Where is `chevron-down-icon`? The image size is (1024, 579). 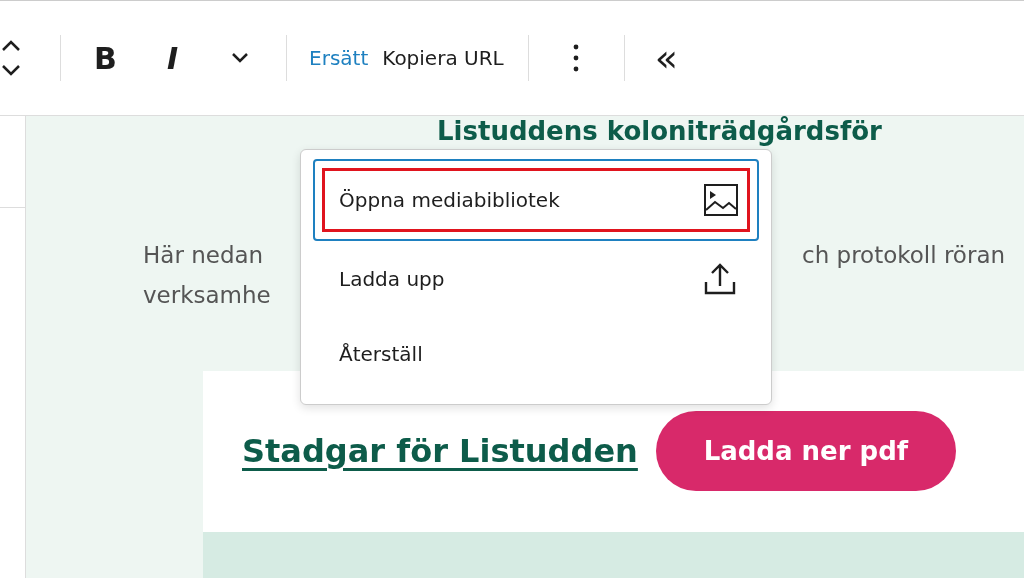 chevron-down-icon is located at coordinates (240, 58).